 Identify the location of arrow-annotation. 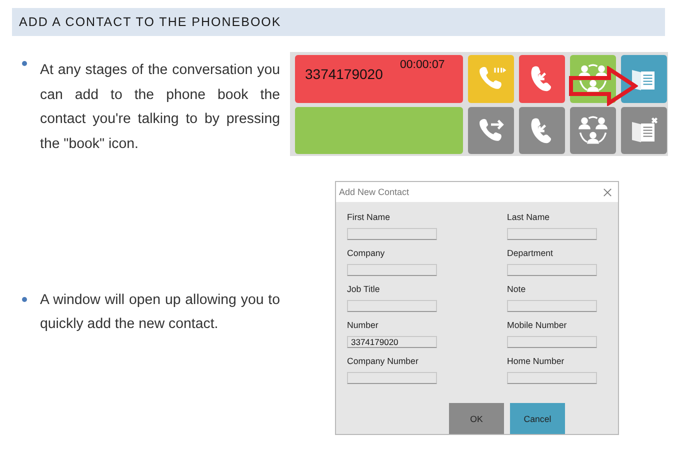
(603, 86).